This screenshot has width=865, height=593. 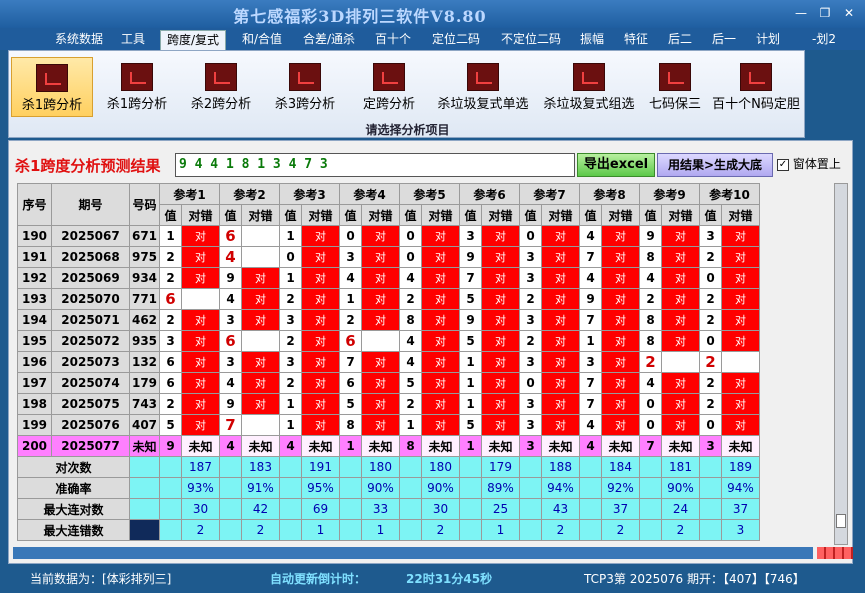 I want to click on stat-value: 183, so click(x=260, y=467).